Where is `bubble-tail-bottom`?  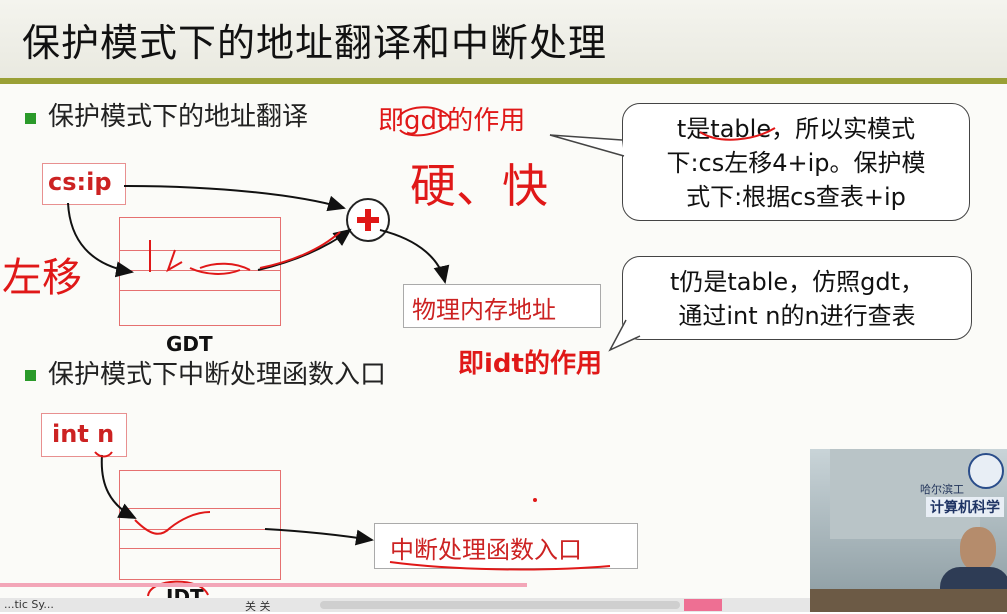 bubble-tail-bottom is located at coordinates (624, 335).